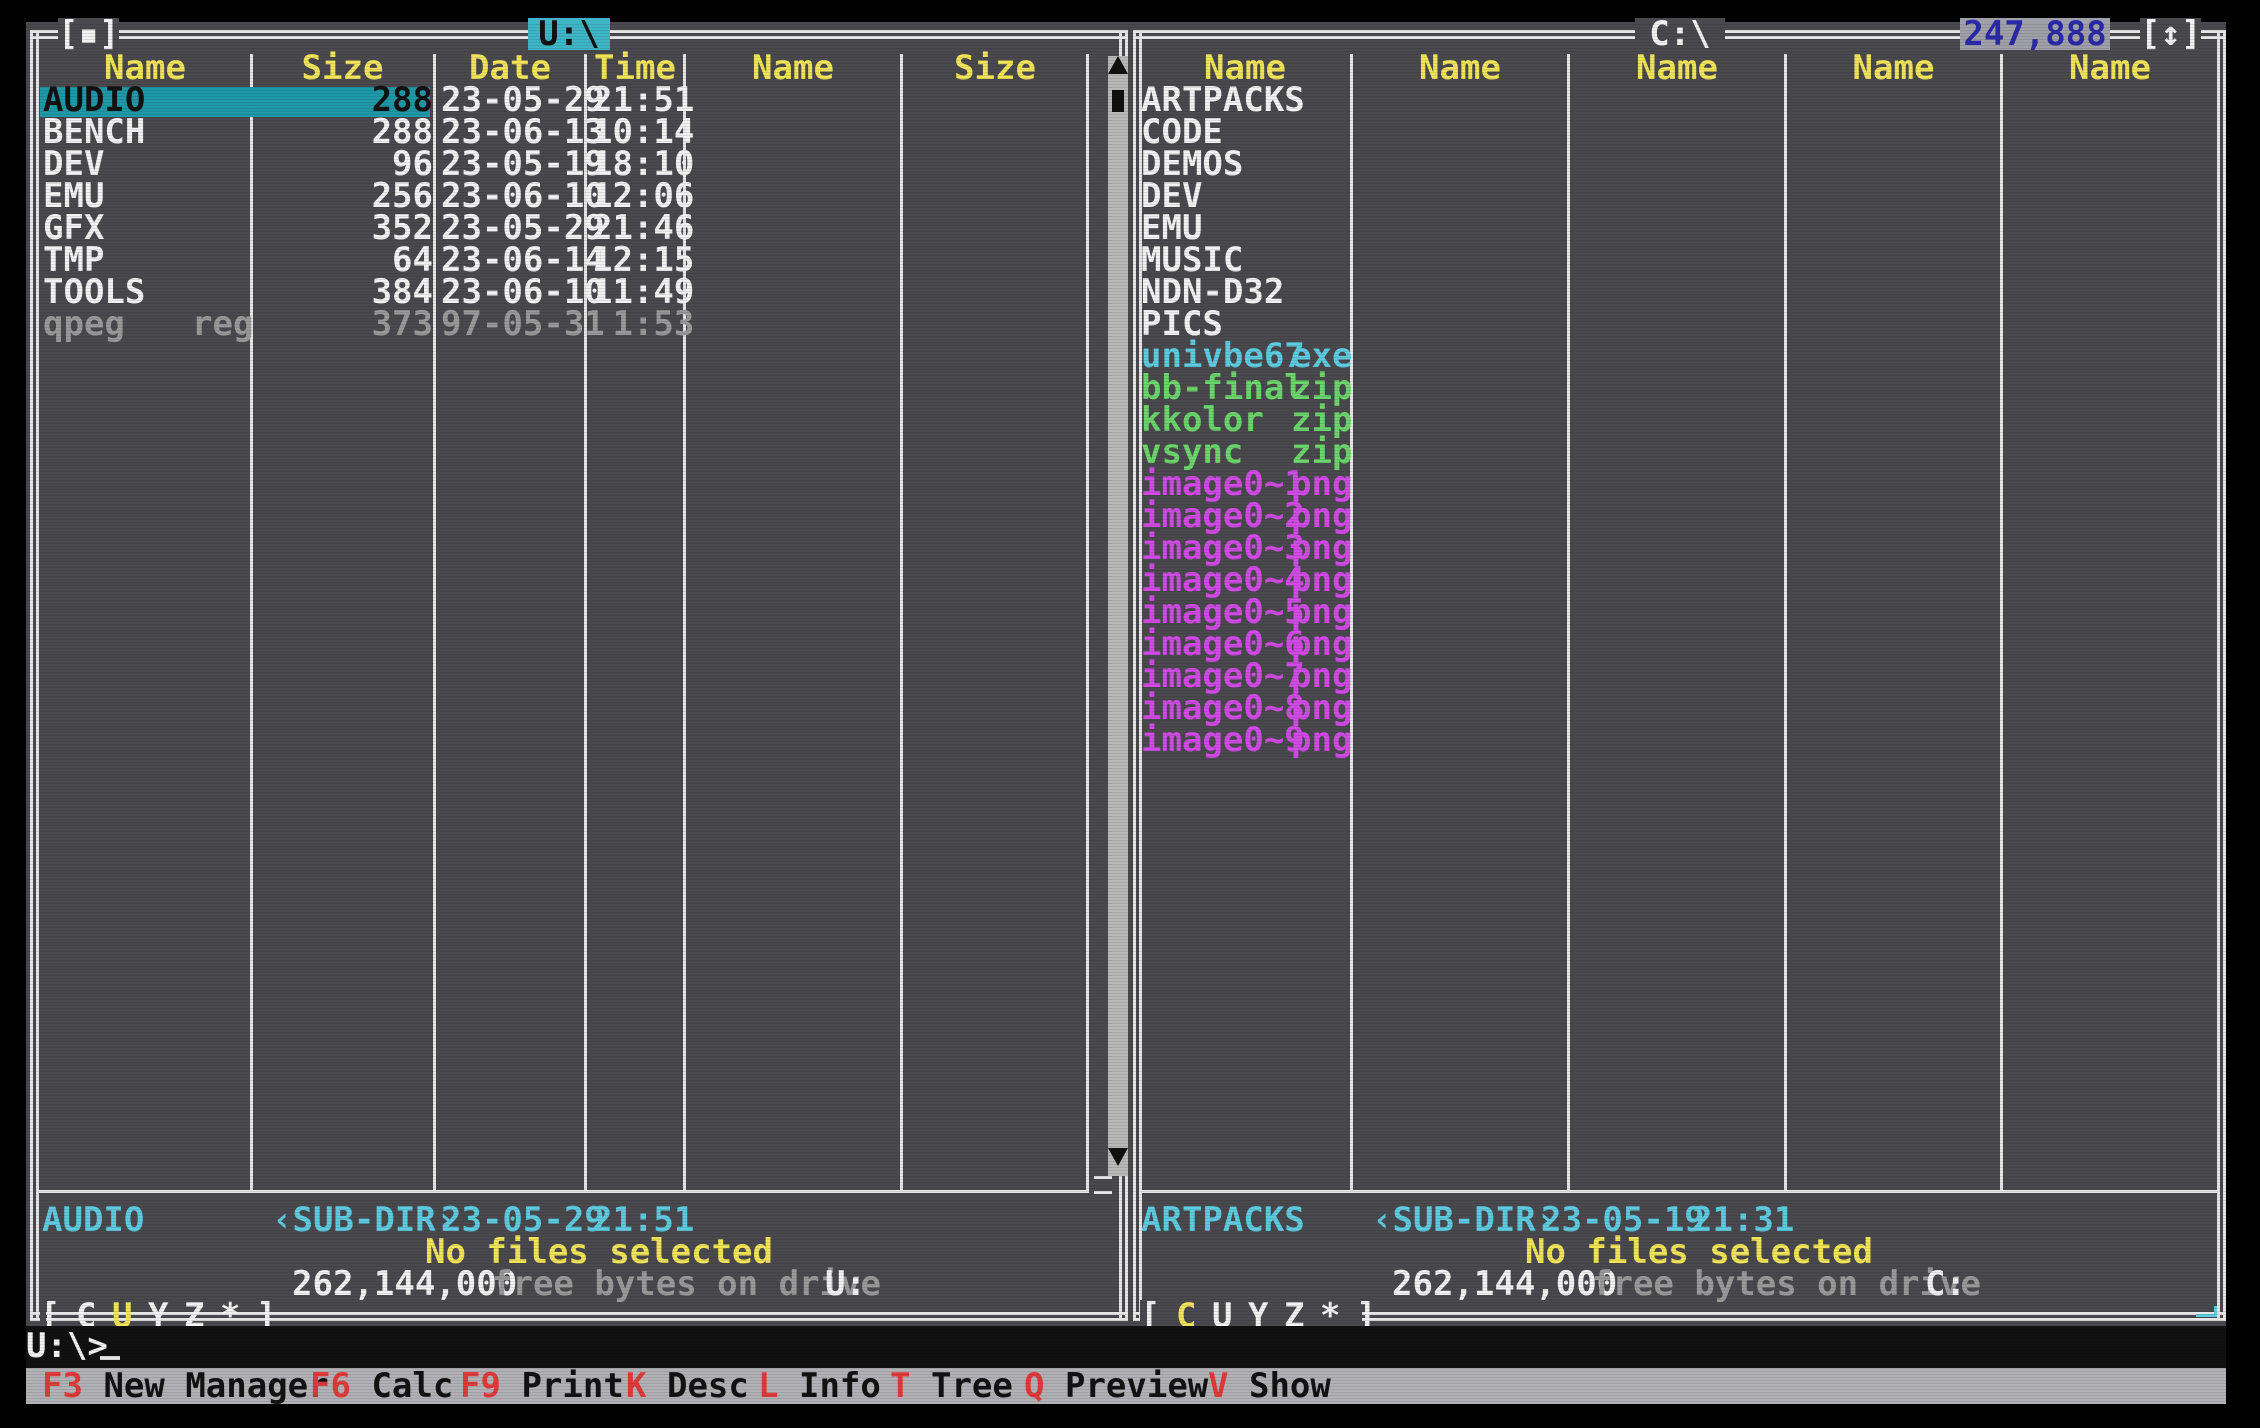  Describe the element at coordinates (1118, 65) in the screenshot. I see `scroll-up-arrow-icon` at that location.